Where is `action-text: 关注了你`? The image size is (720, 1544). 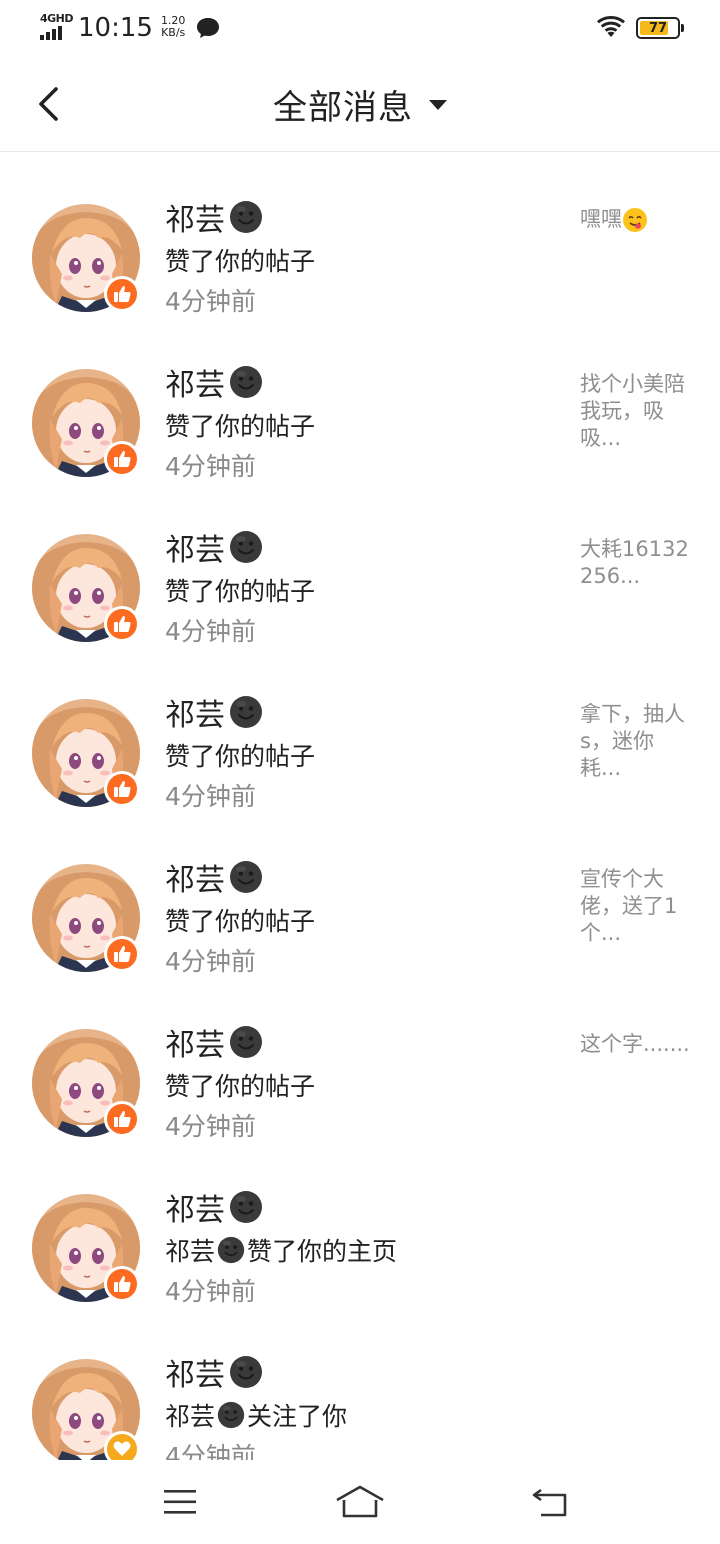
action-text: 关注了你 is located at coordinates (297, 1416).